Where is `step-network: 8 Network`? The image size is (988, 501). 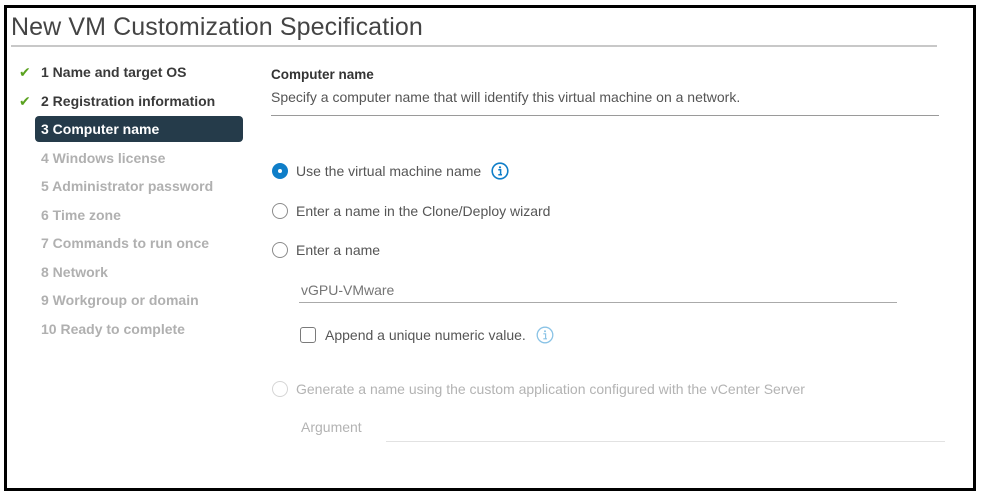 step-network: 8 Network is located at coordinates (130, 272).